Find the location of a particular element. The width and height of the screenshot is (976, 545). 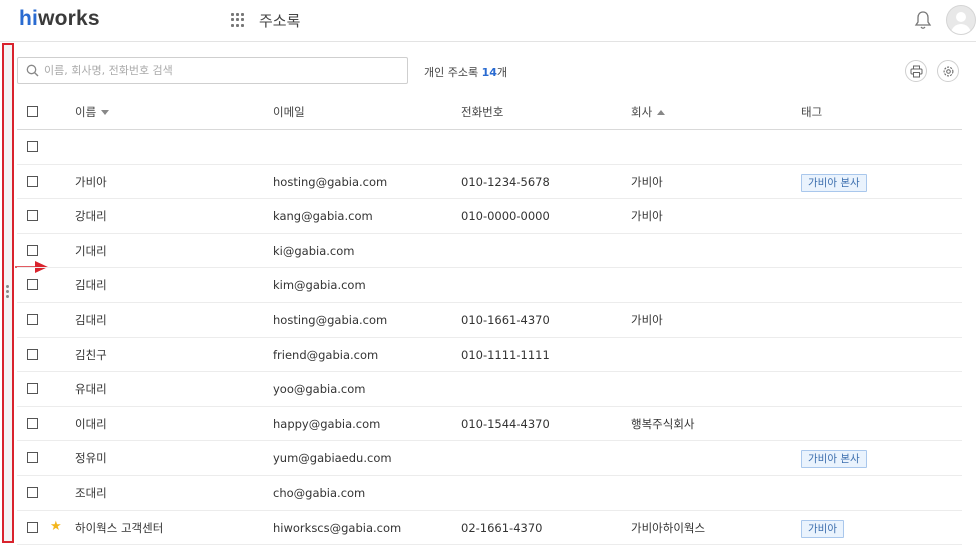

contact-phone: 02-1661-4370 is located at coordinates (502, 527).